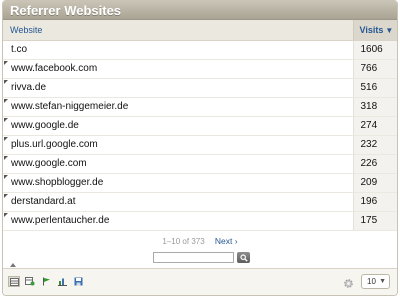 The image size is (400, 298). I want to click on row-label: www.facebook.com, so click(54, 68).